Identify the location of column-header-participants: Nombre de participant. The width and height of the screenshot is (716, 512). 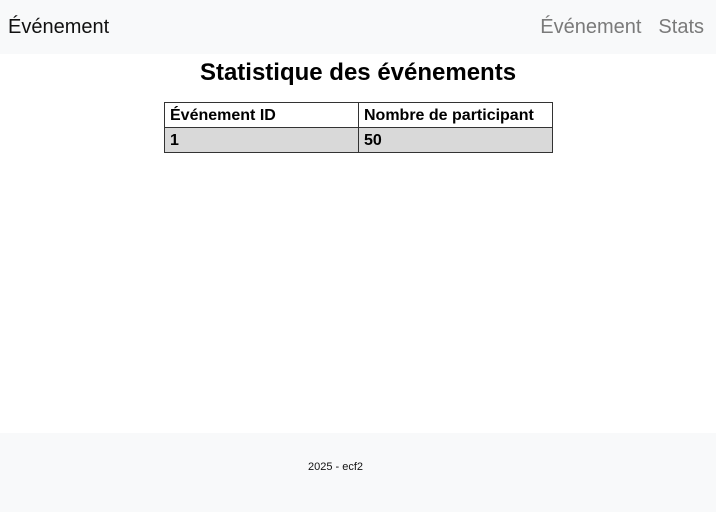
(455, 115).